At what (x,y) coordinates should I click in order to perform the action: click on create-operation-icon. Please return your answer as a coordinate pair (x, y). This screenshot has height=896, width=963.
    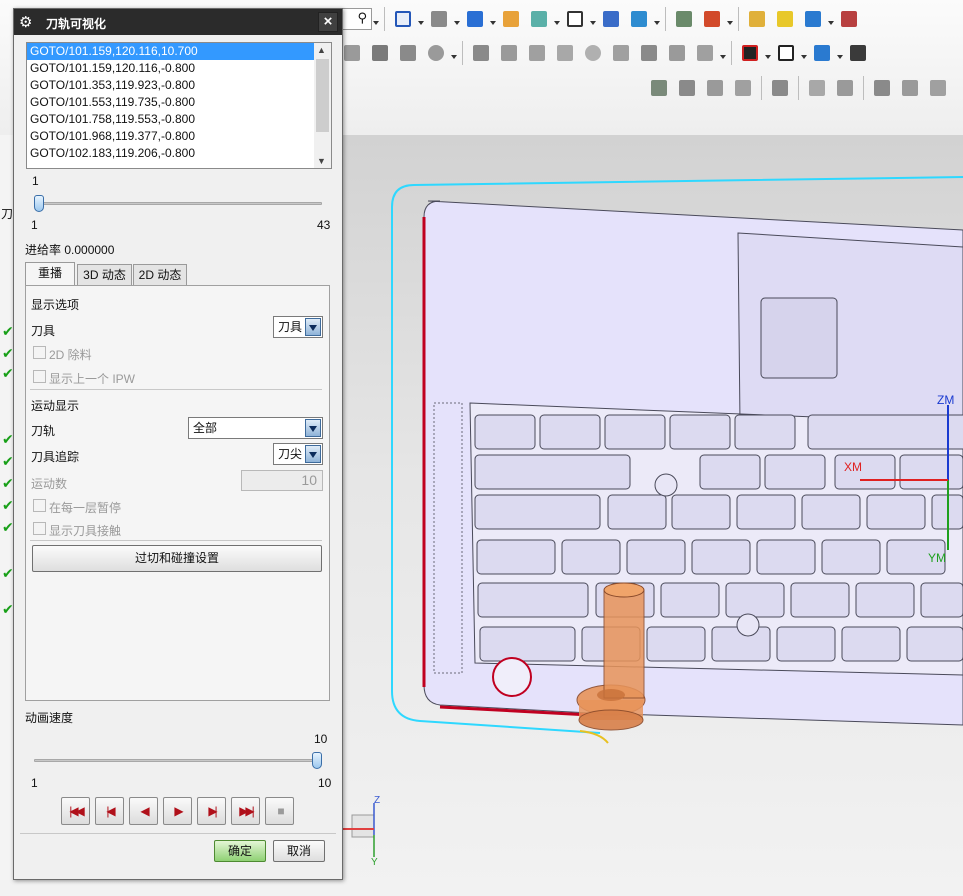
    Looking at the image, I should click on (352, 53).